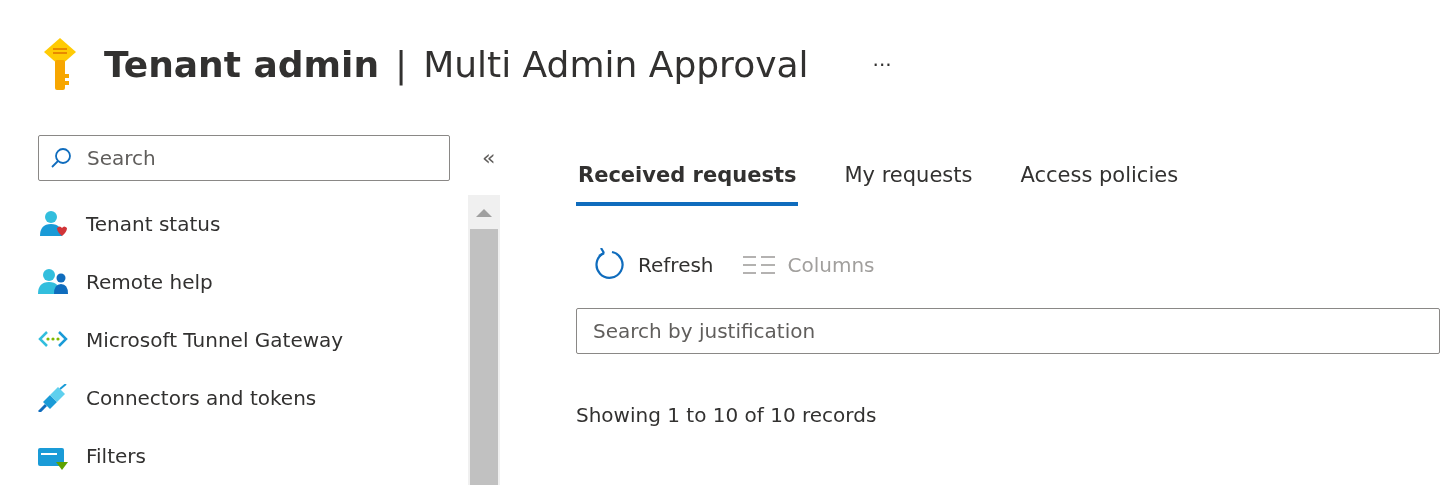  I want to click on page-subtitle: Multi Admin Approval, so click(616, 65).